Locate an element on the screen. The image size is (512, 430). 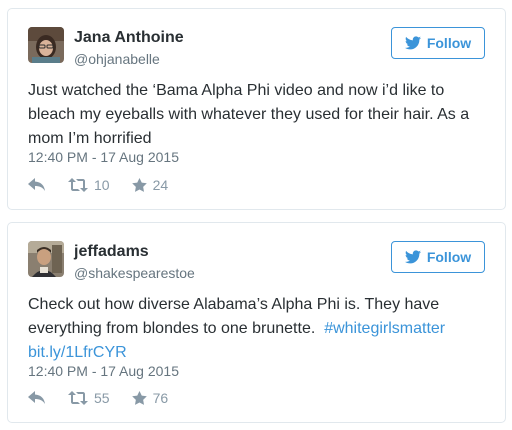
tweet-actions: 10 24 is located at coordinates (109, 185).